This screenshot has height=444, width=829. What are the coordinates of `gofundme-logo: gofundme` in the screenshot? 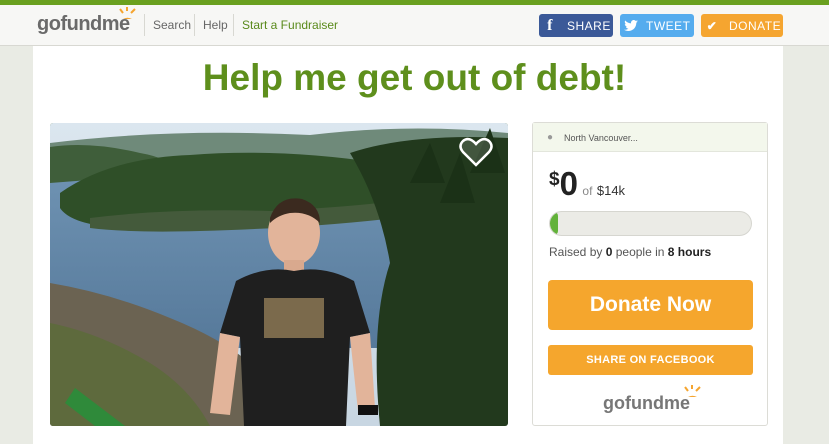 It's located at (86, 21).